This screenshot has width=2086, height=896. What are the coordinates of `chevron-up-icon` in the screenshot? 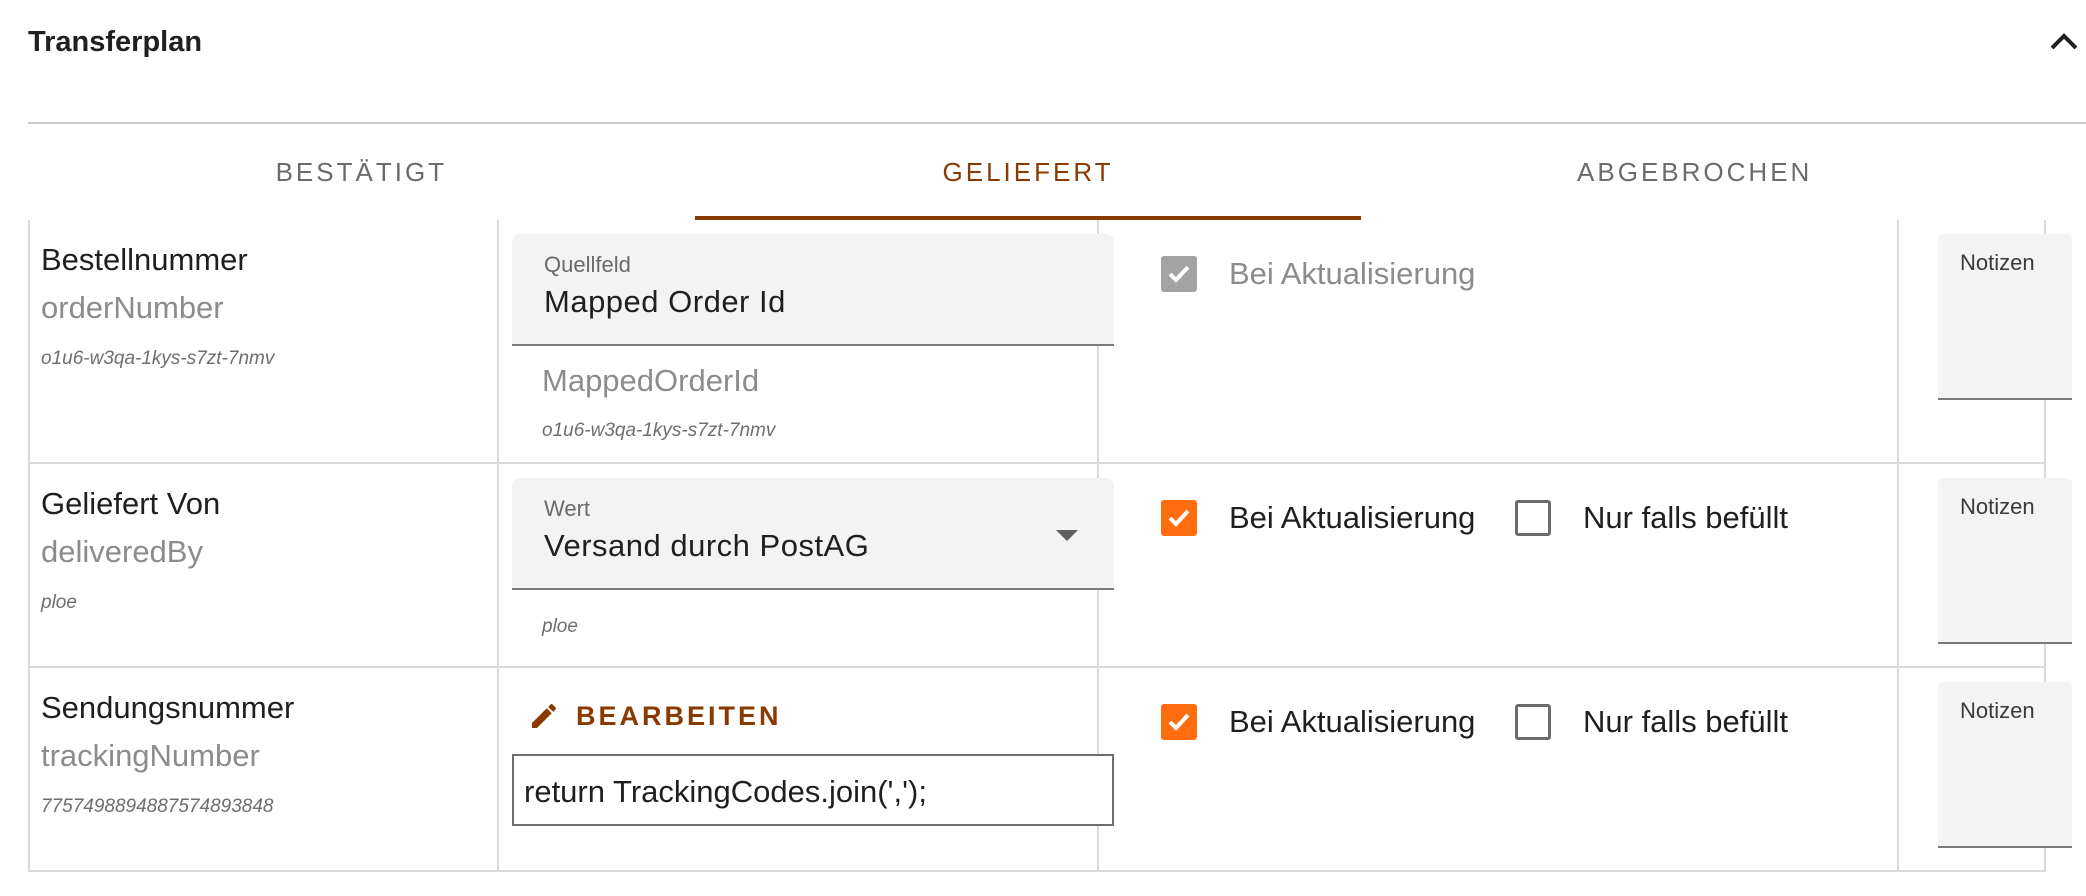 It's located at (2064, 41).